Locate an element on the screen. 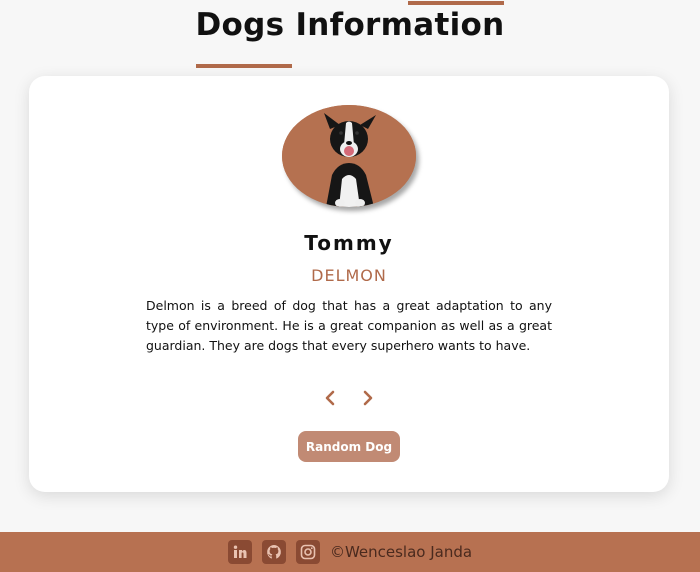  carousel-controls is located at coordinates (349, 398).